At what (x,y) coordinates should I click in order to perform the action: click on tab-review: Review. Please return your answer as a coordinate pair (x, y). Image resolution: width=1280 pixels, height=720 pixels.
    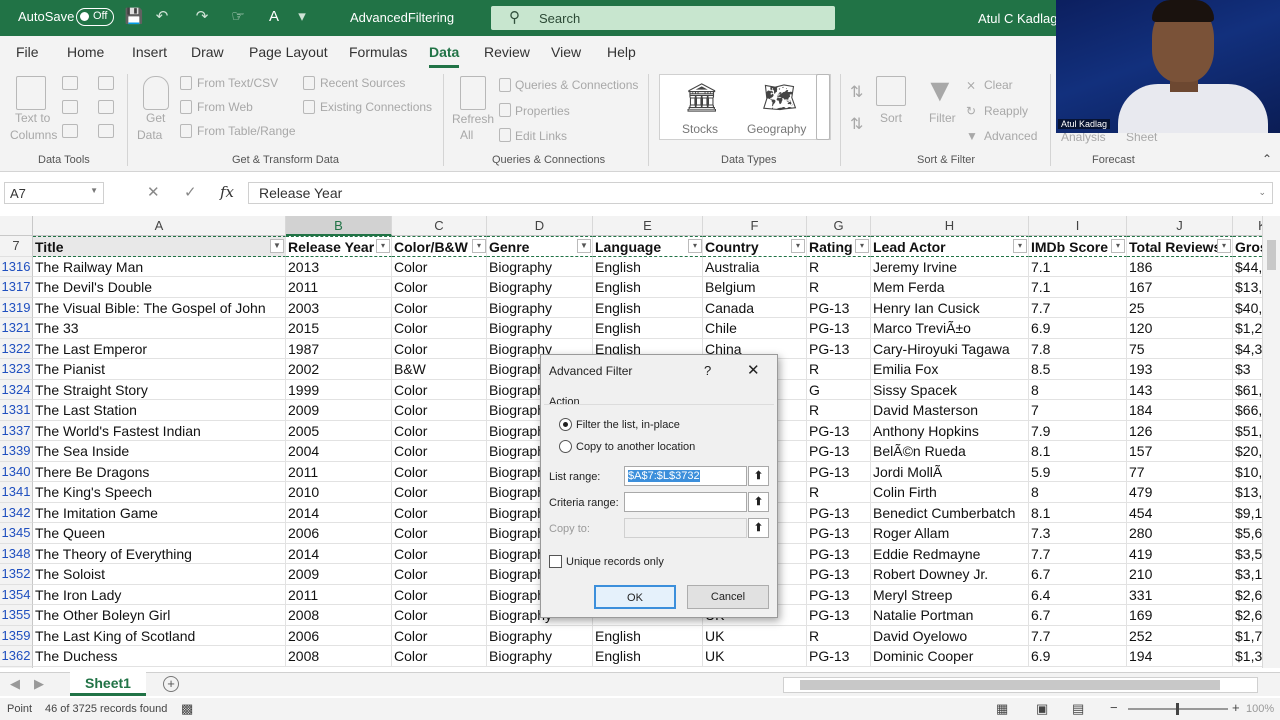
    Looking at the image, I should click on (507, 52).